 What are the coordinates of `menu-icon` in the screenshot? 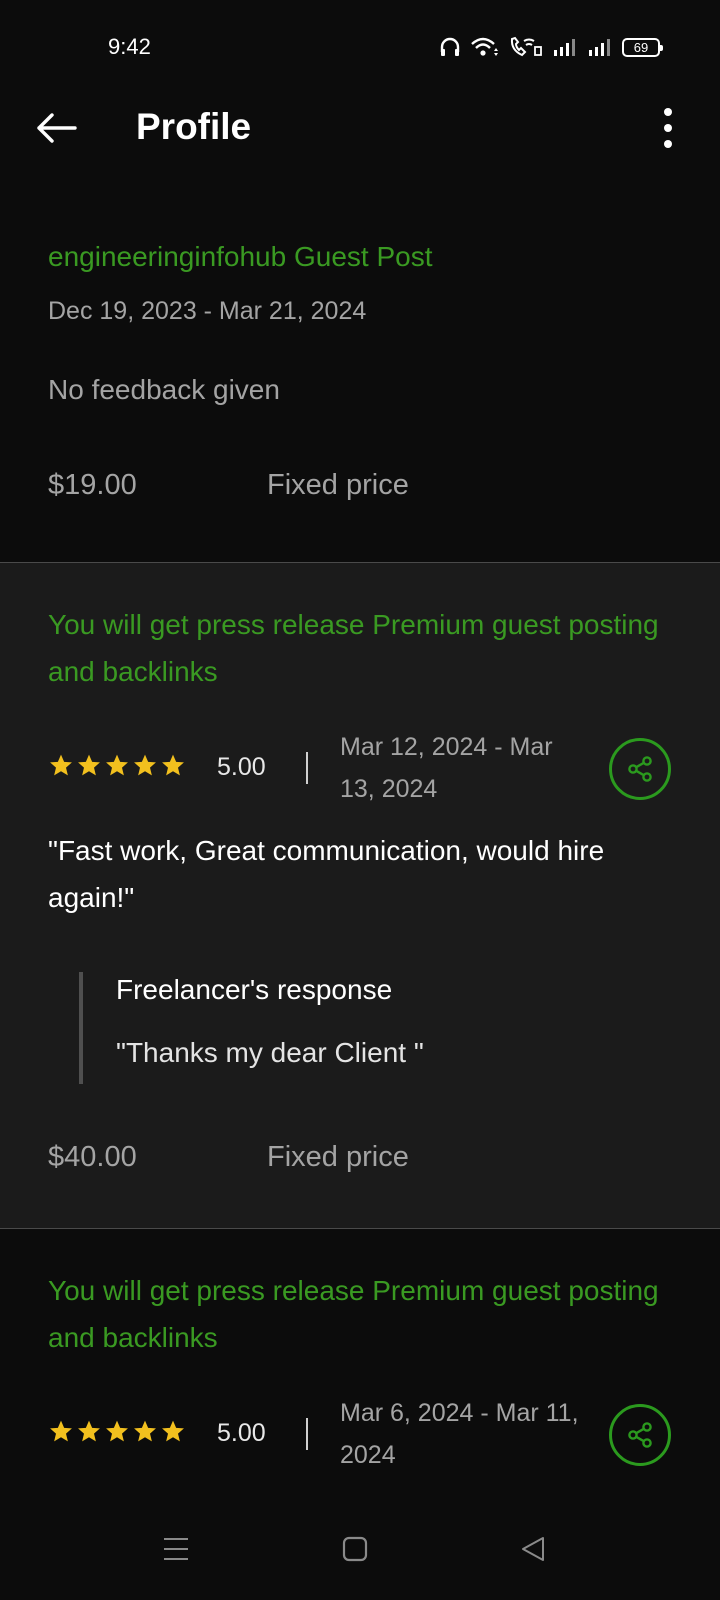 It's located at (176, 1549).